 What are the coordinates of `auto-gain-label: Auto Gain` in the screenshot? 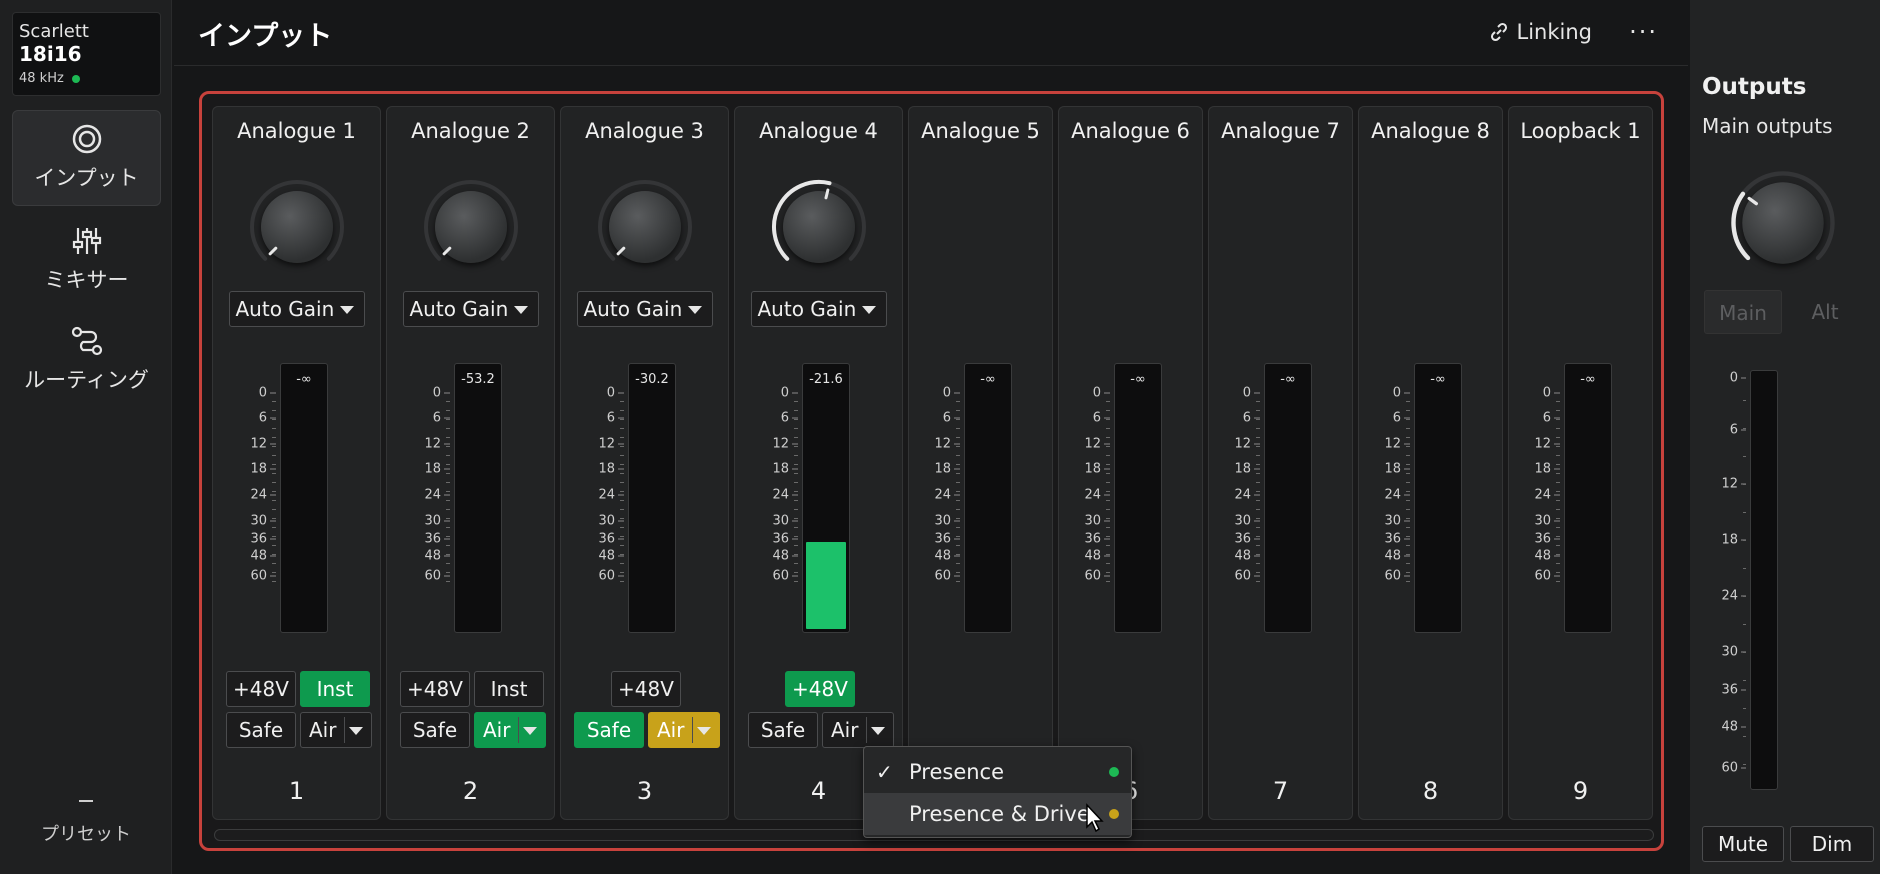 It's located at (807, 309).